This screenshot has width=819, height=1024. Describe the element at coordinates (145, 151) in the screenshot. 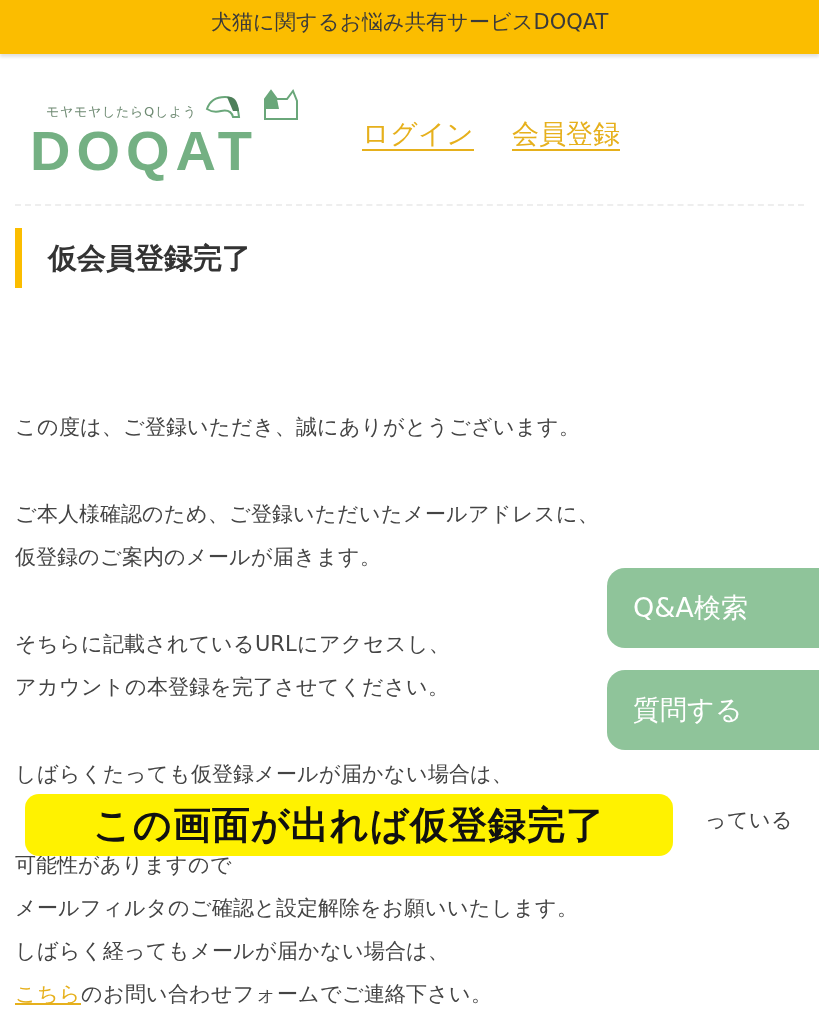

I see `logo-wordmark: DOQAT` at that location.